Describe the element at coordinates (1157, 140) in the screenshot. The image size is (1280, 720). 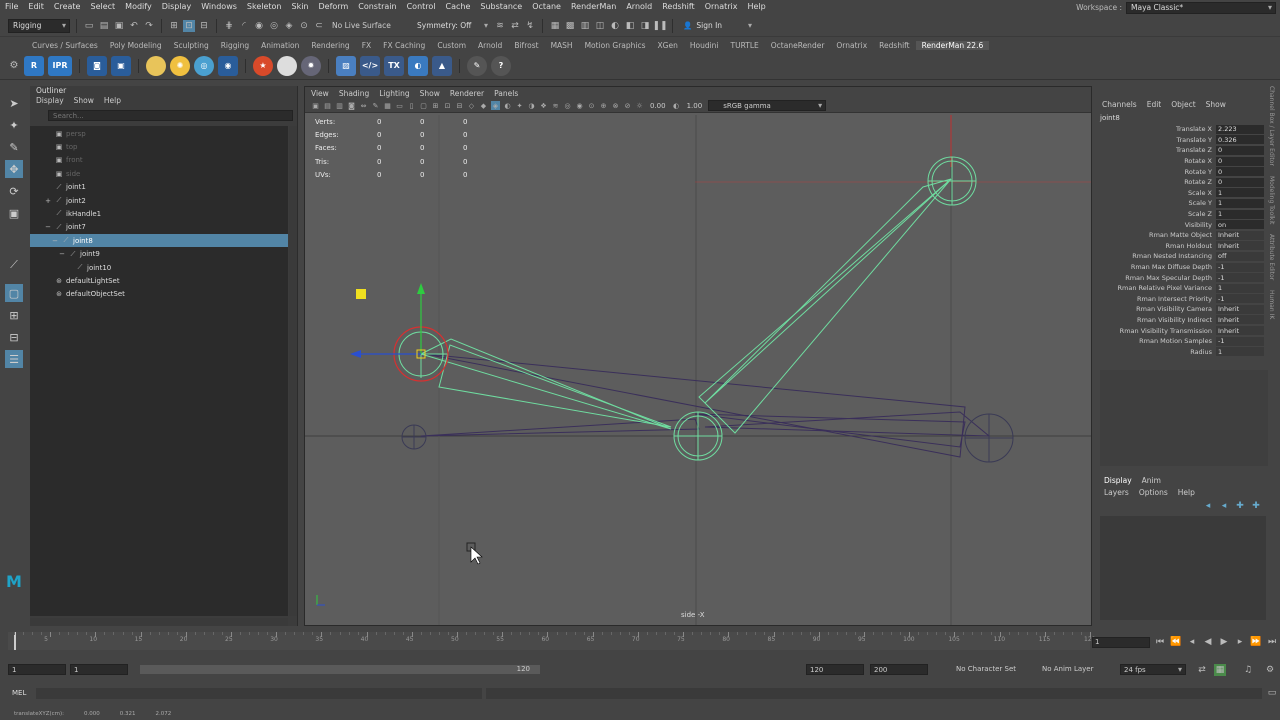
I see `channel-name: Translate Y` at that location.